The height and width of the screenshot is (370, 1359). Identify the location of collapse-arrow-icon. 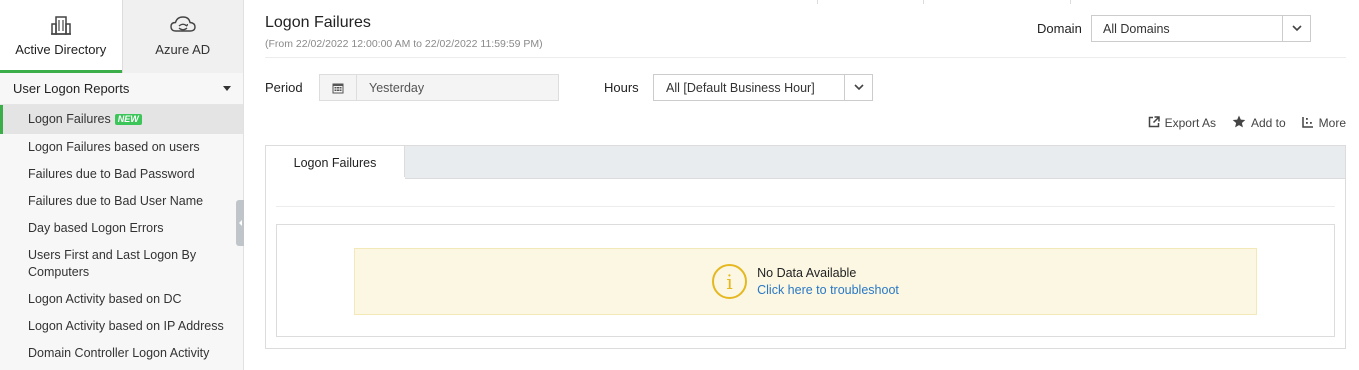
(240, 223).